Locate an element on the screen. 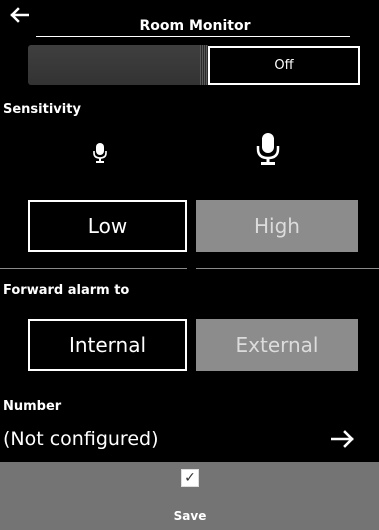  arrow-right-icon is located at coordinates (342, 439).